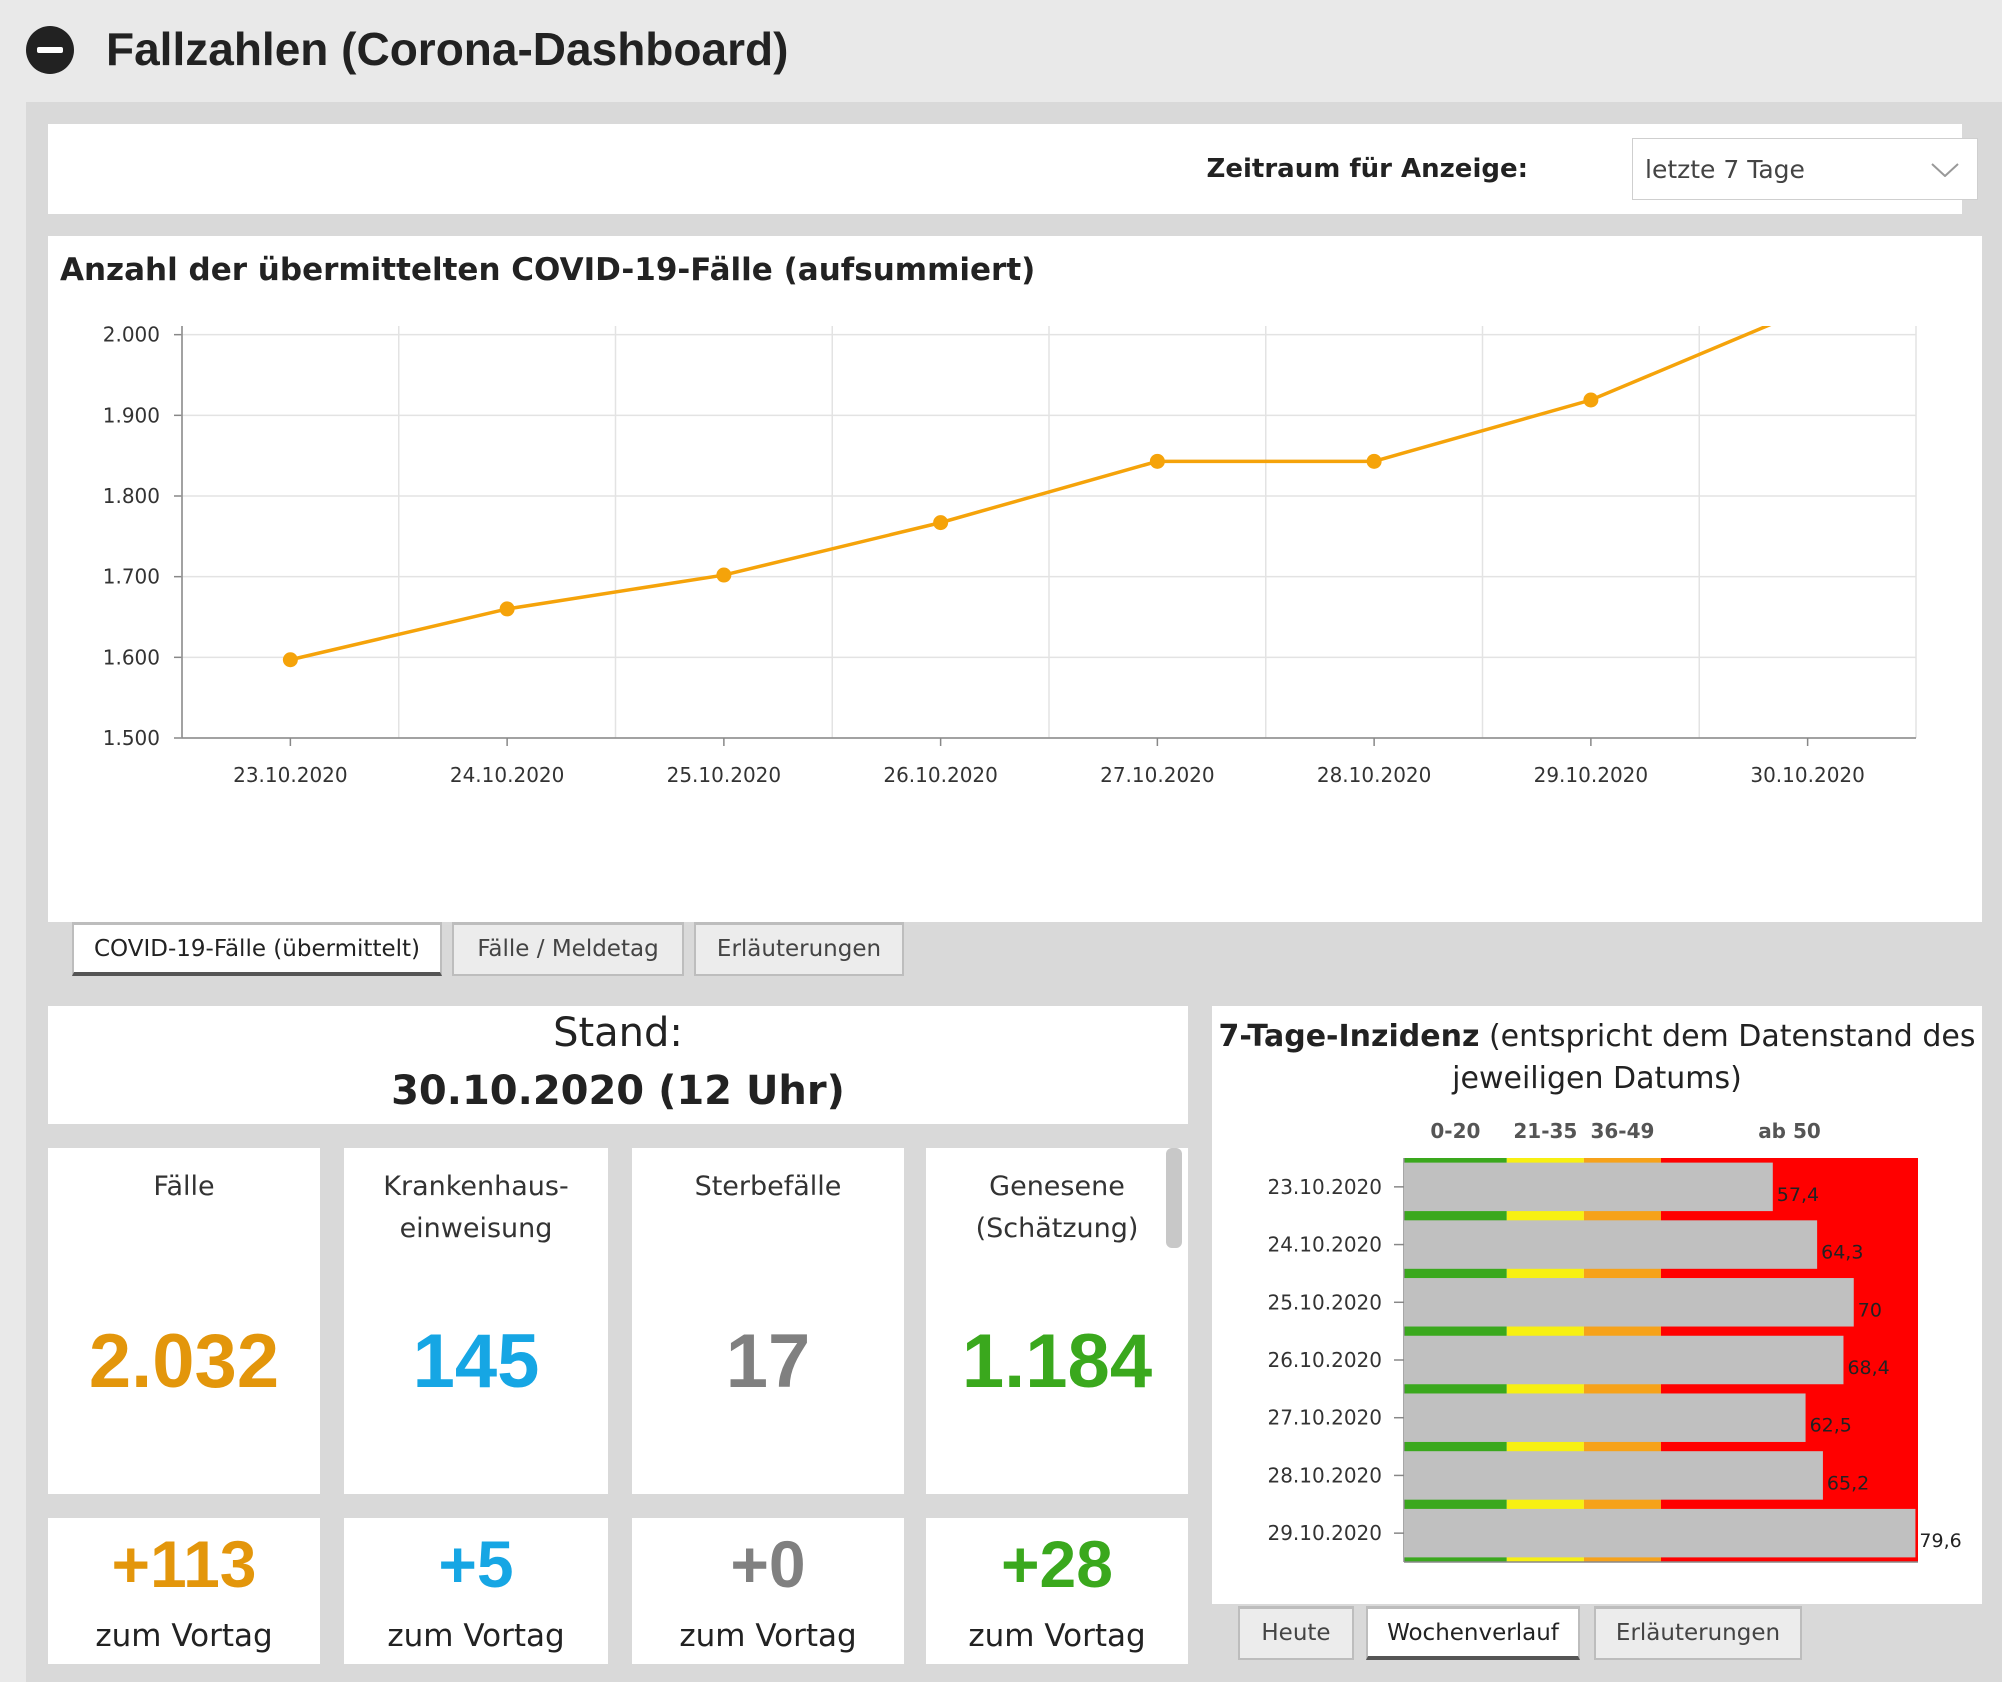  I want to click on y-tick-label: 1.800, so click(131, 496).